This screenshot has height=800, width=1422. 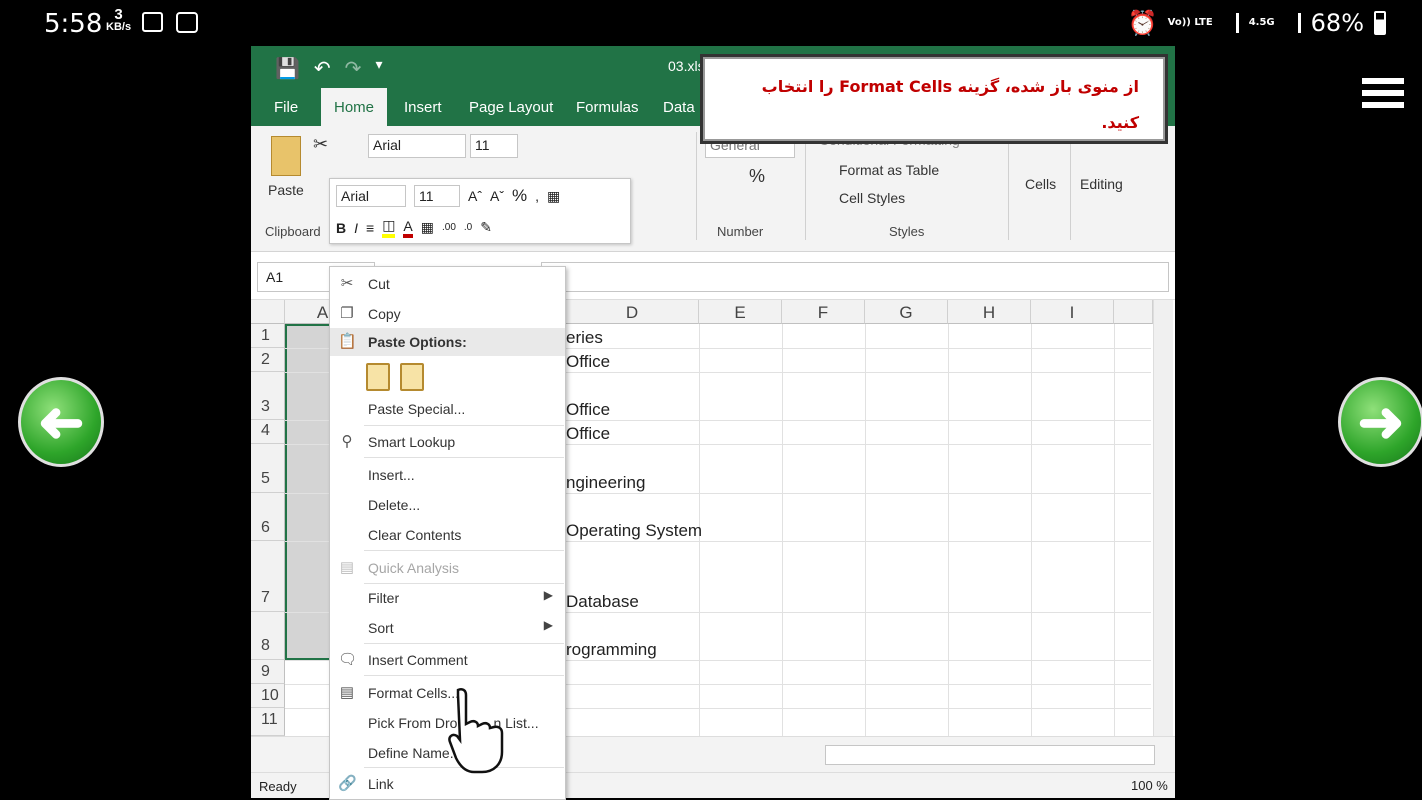 I want to click on column-header-d: D, so click(x=632, y=312).